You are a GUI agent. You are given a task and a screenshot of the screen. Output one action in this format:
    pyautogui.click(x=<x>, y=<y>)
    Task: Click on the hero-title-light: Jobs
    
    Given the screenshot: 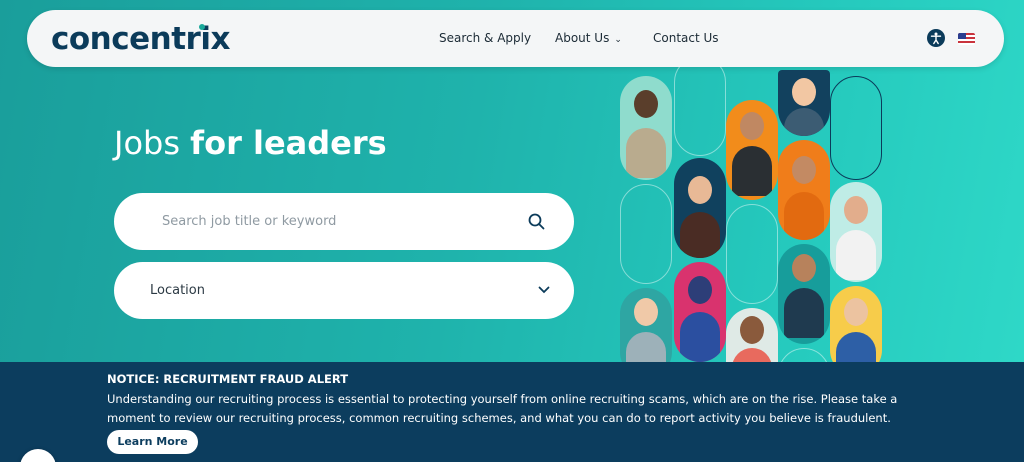 What is the action you would take?
    pyautogui.click(x=152, y=143)
    